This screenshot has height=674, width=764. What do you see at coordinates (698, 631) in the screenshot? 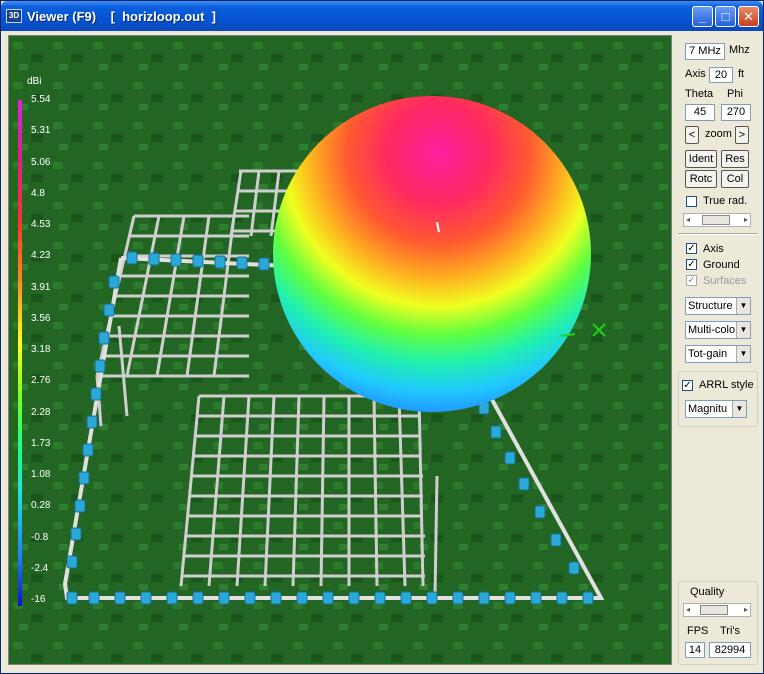
I see `fps-label: FPS` at bounding box center [698, 631].